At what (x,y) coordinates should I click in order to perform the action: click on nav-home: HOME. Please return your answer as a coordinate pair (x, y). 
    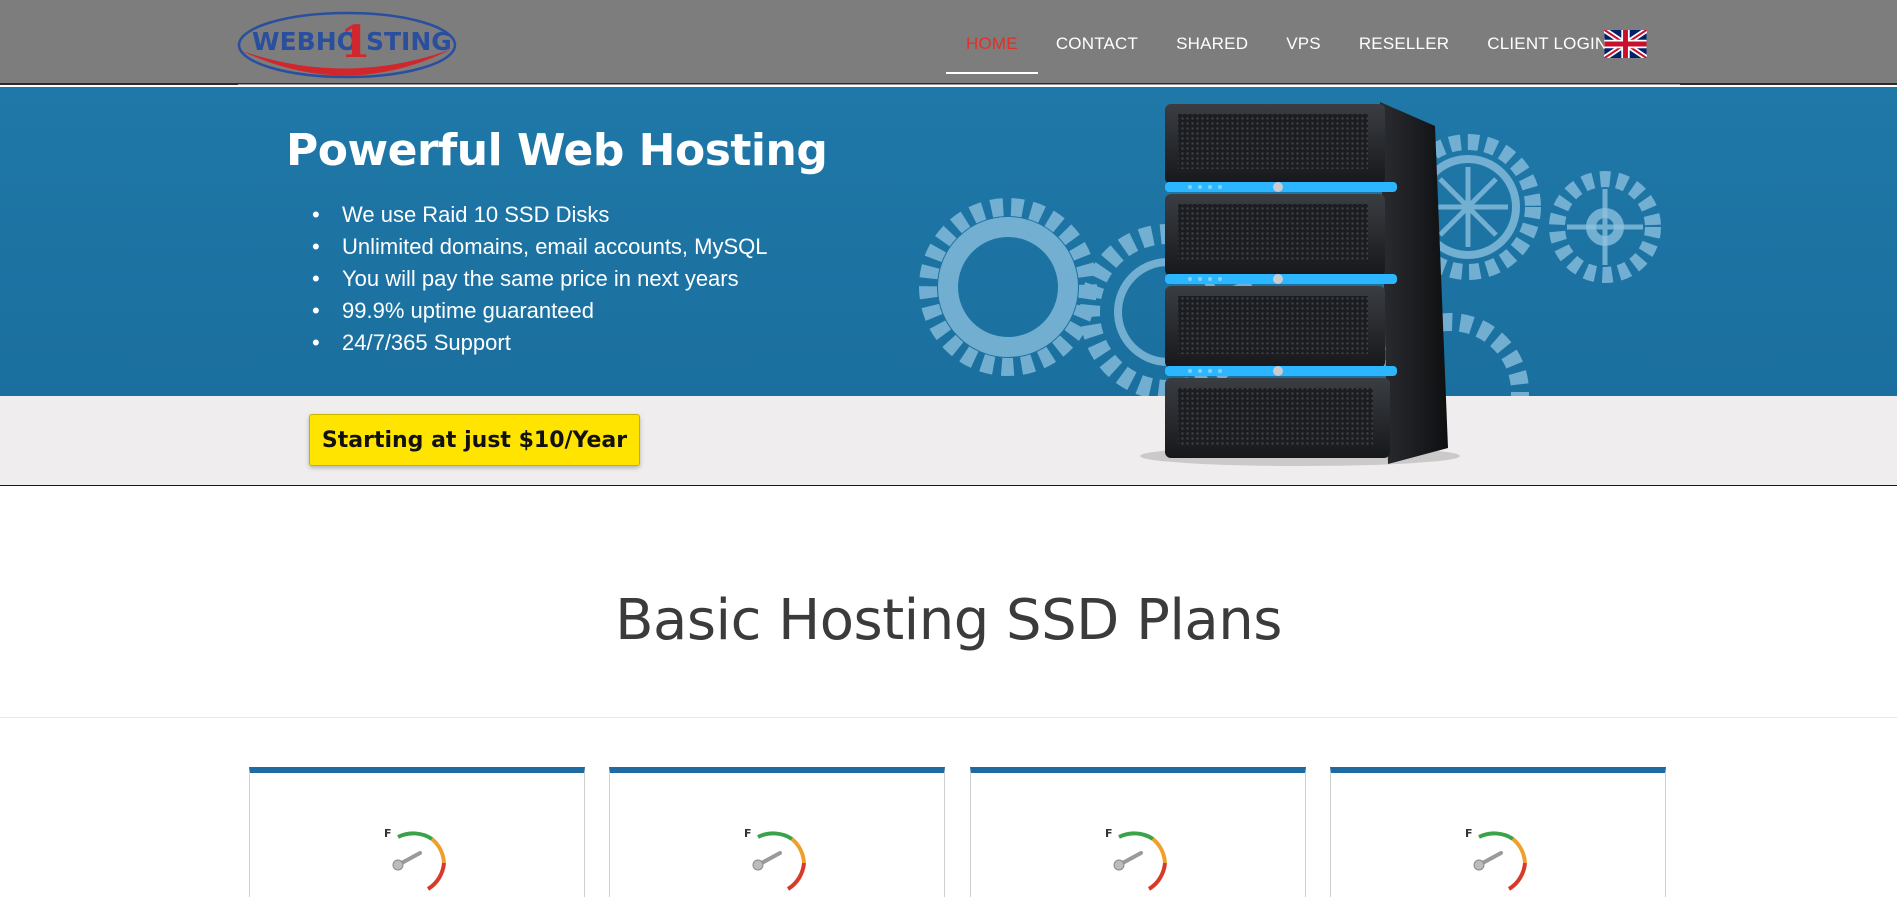
    Looking at the image, I should click on (992, 37).